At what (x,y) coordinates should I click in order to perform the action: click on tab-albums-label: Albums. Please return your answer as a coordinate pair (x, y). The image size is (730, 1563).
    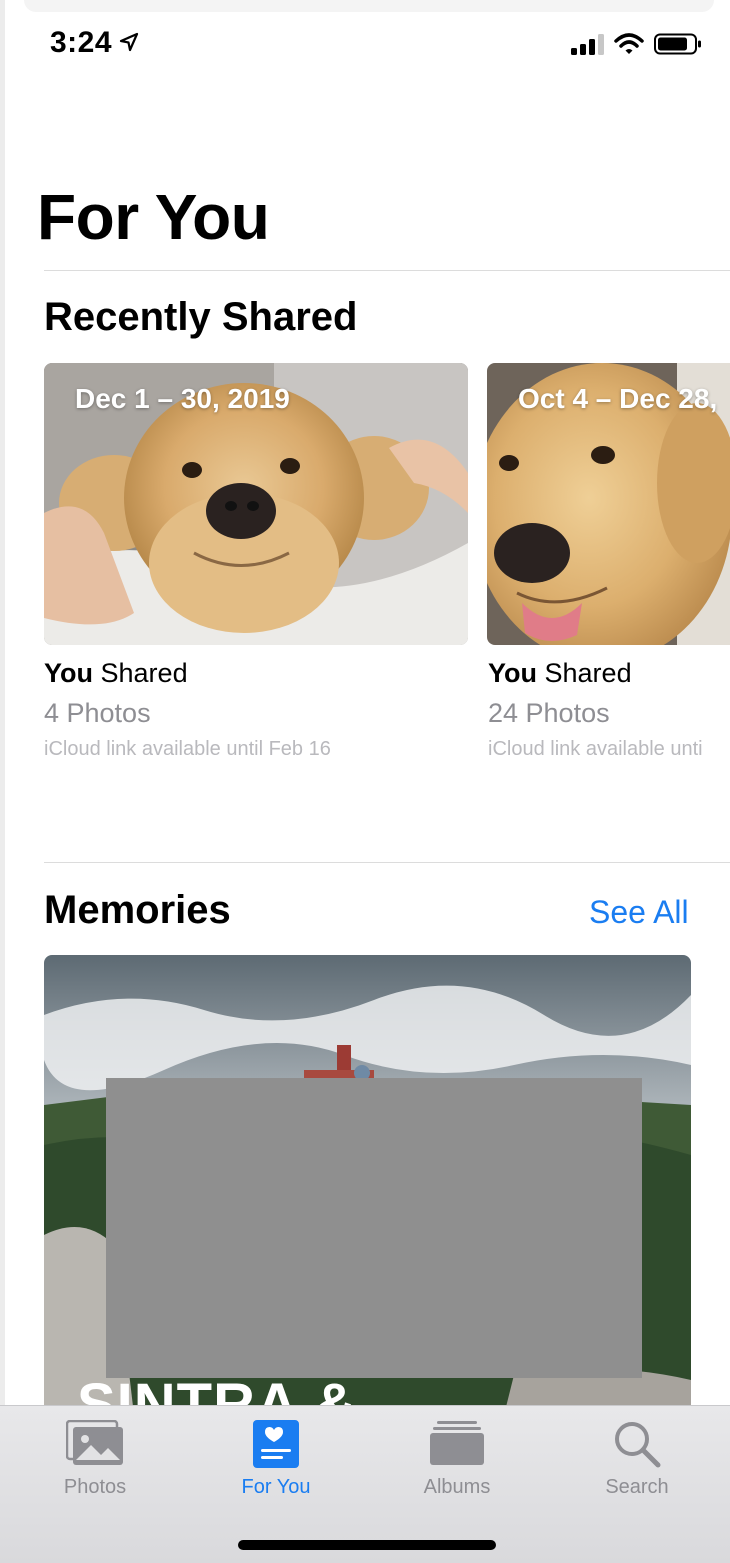
    Looking at the image, I should click on (457, 1487).